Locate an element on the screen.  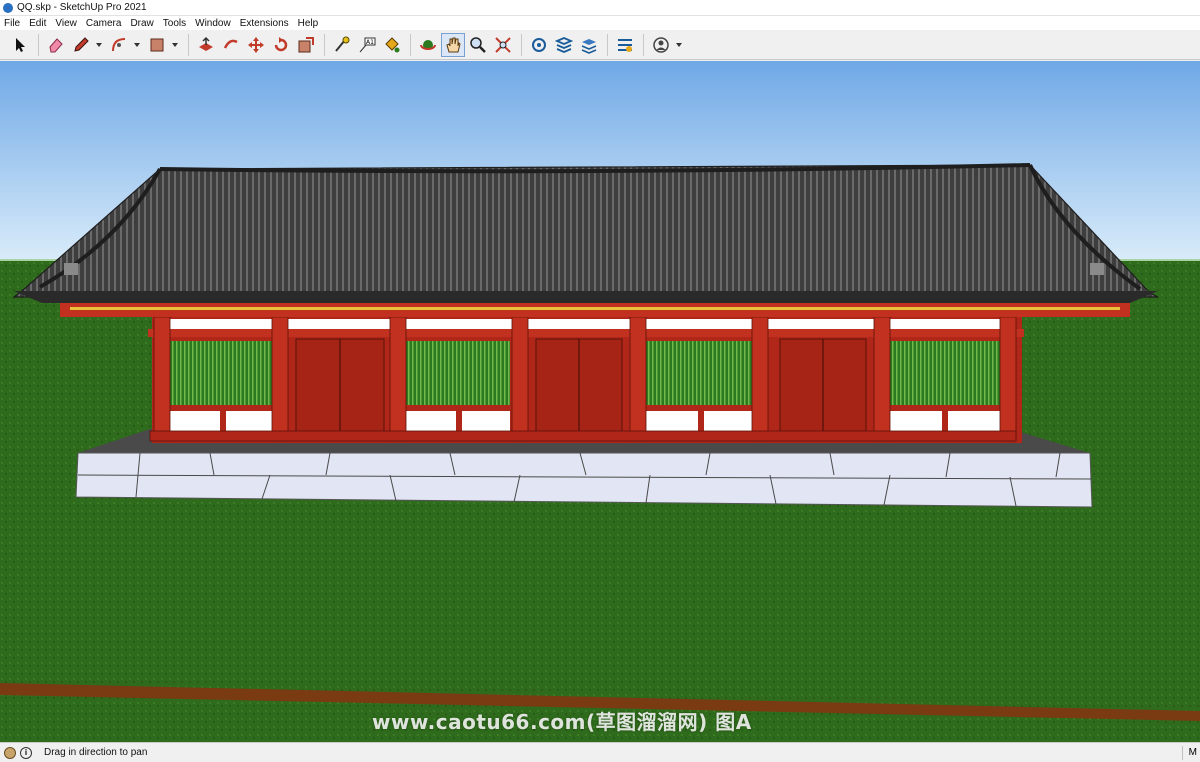
select-tool is located at coordinates (20, 45).